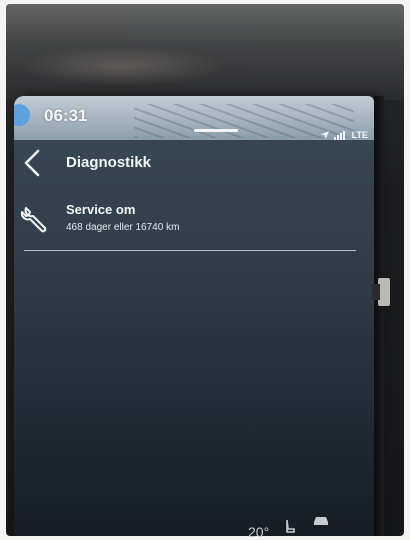  What do you see at coordinates (339, 135) in the screenshot?
I see `signal-bars-icon` at bounding box center [339, 135].